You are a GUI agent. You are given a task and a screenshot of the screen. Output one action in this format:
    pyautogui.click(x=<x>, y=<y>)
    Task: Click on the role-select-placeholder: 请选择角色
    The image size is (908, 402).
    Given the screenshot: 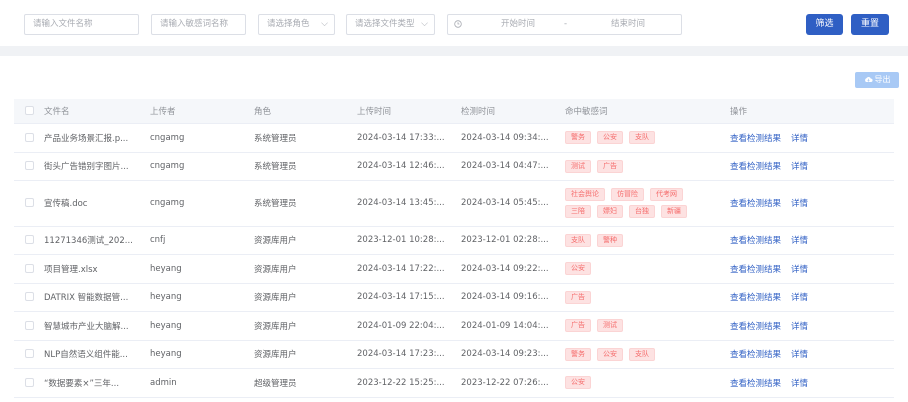 What is the action you would take?
    pyautogui.click(x=288, y=24)
    